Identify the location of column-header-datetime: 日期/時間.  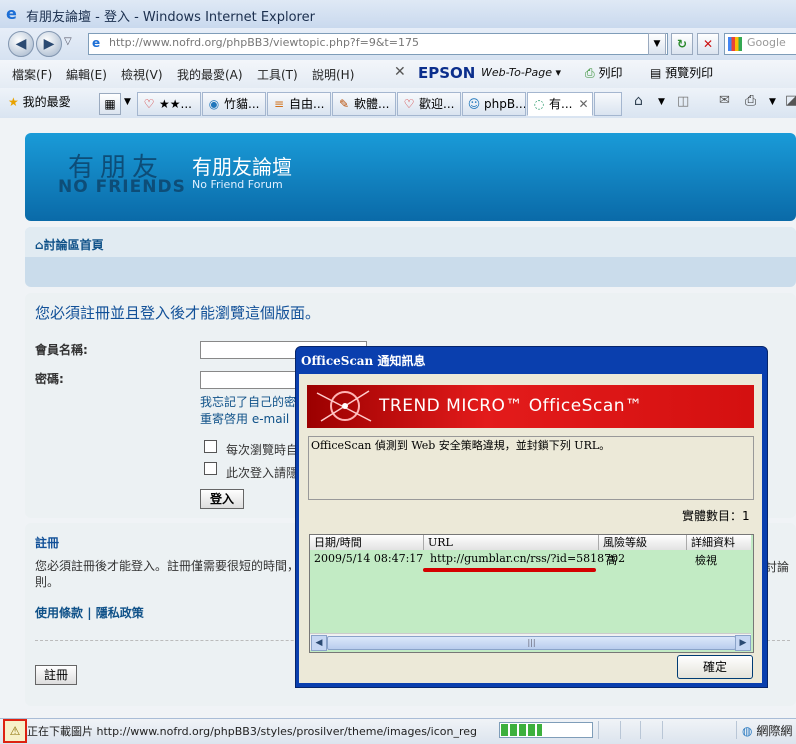
(367, 542).